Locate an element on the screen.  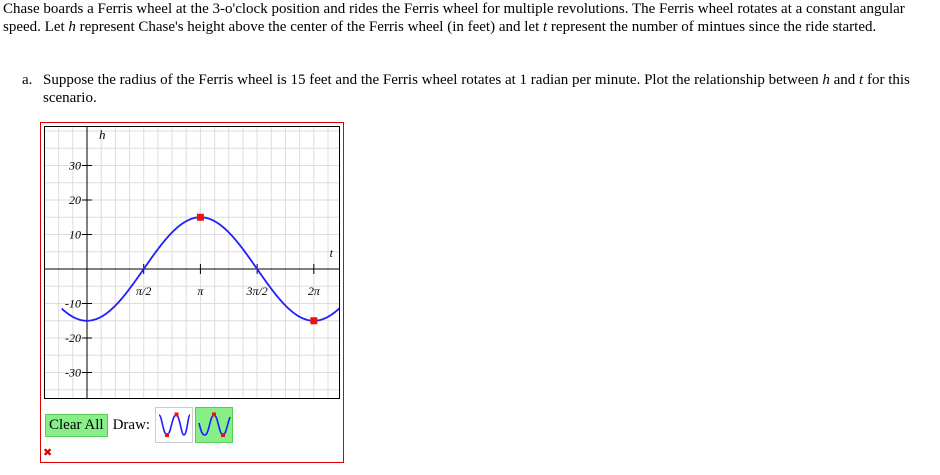
y-tick-label: -20 is located at coordinates (73, 338).